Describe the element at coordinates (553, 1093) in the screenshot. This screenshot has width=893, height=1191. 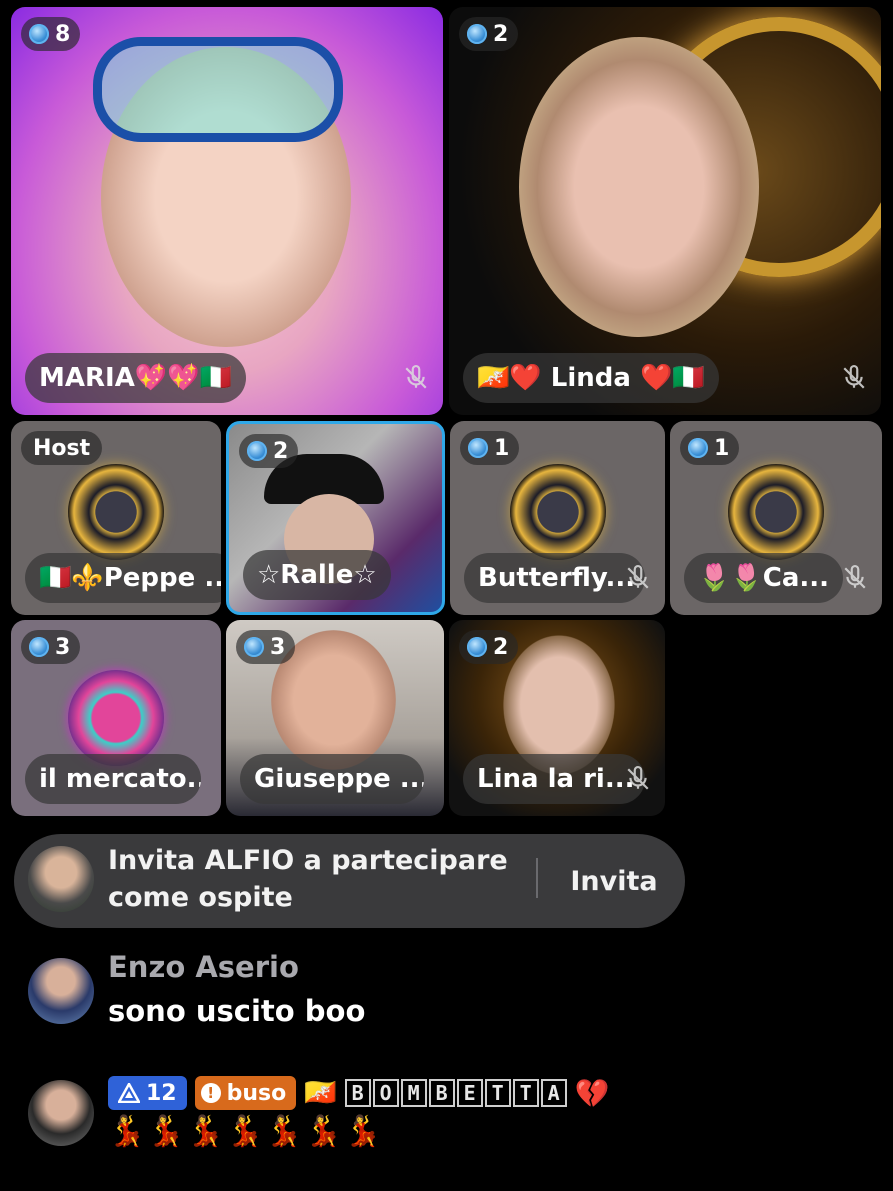
I see `username-letter: A` at that location.